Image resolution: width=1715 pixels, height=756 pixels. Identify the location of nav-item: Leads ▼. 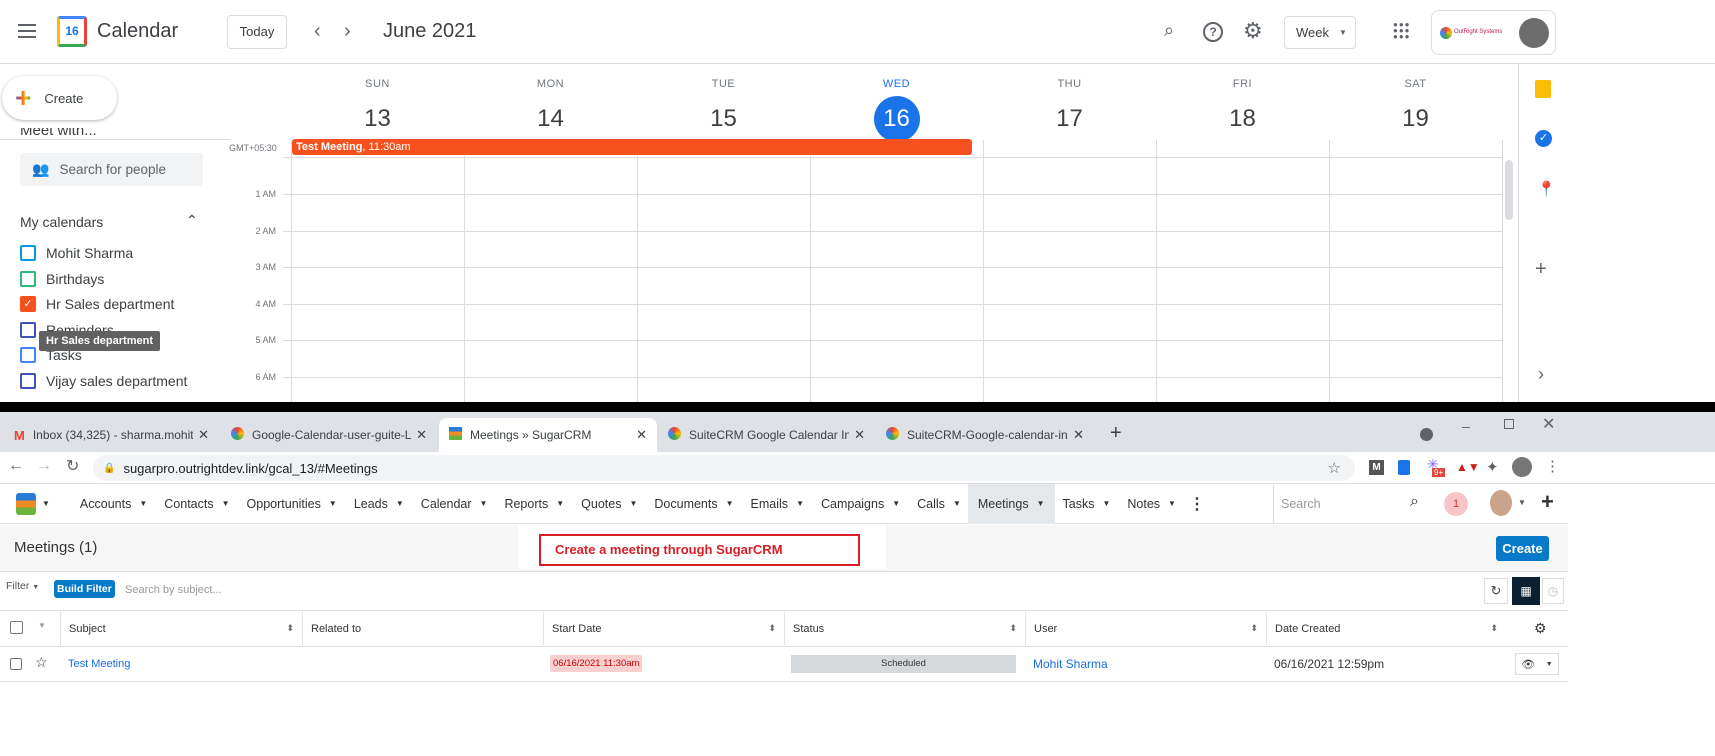
(379, 504).